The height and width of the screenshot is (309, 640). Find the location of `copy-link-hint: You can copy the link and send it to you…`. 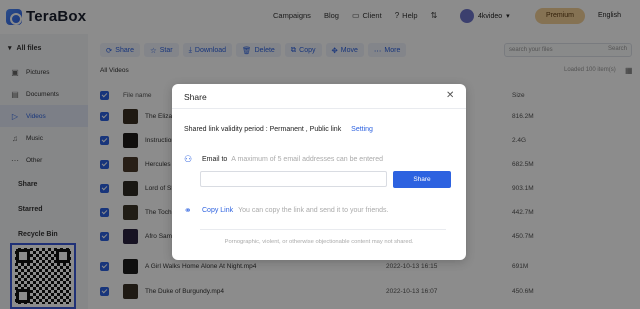

copy-link-hint: You can copy the link and send it to you… is located at coordinates (313, 210).